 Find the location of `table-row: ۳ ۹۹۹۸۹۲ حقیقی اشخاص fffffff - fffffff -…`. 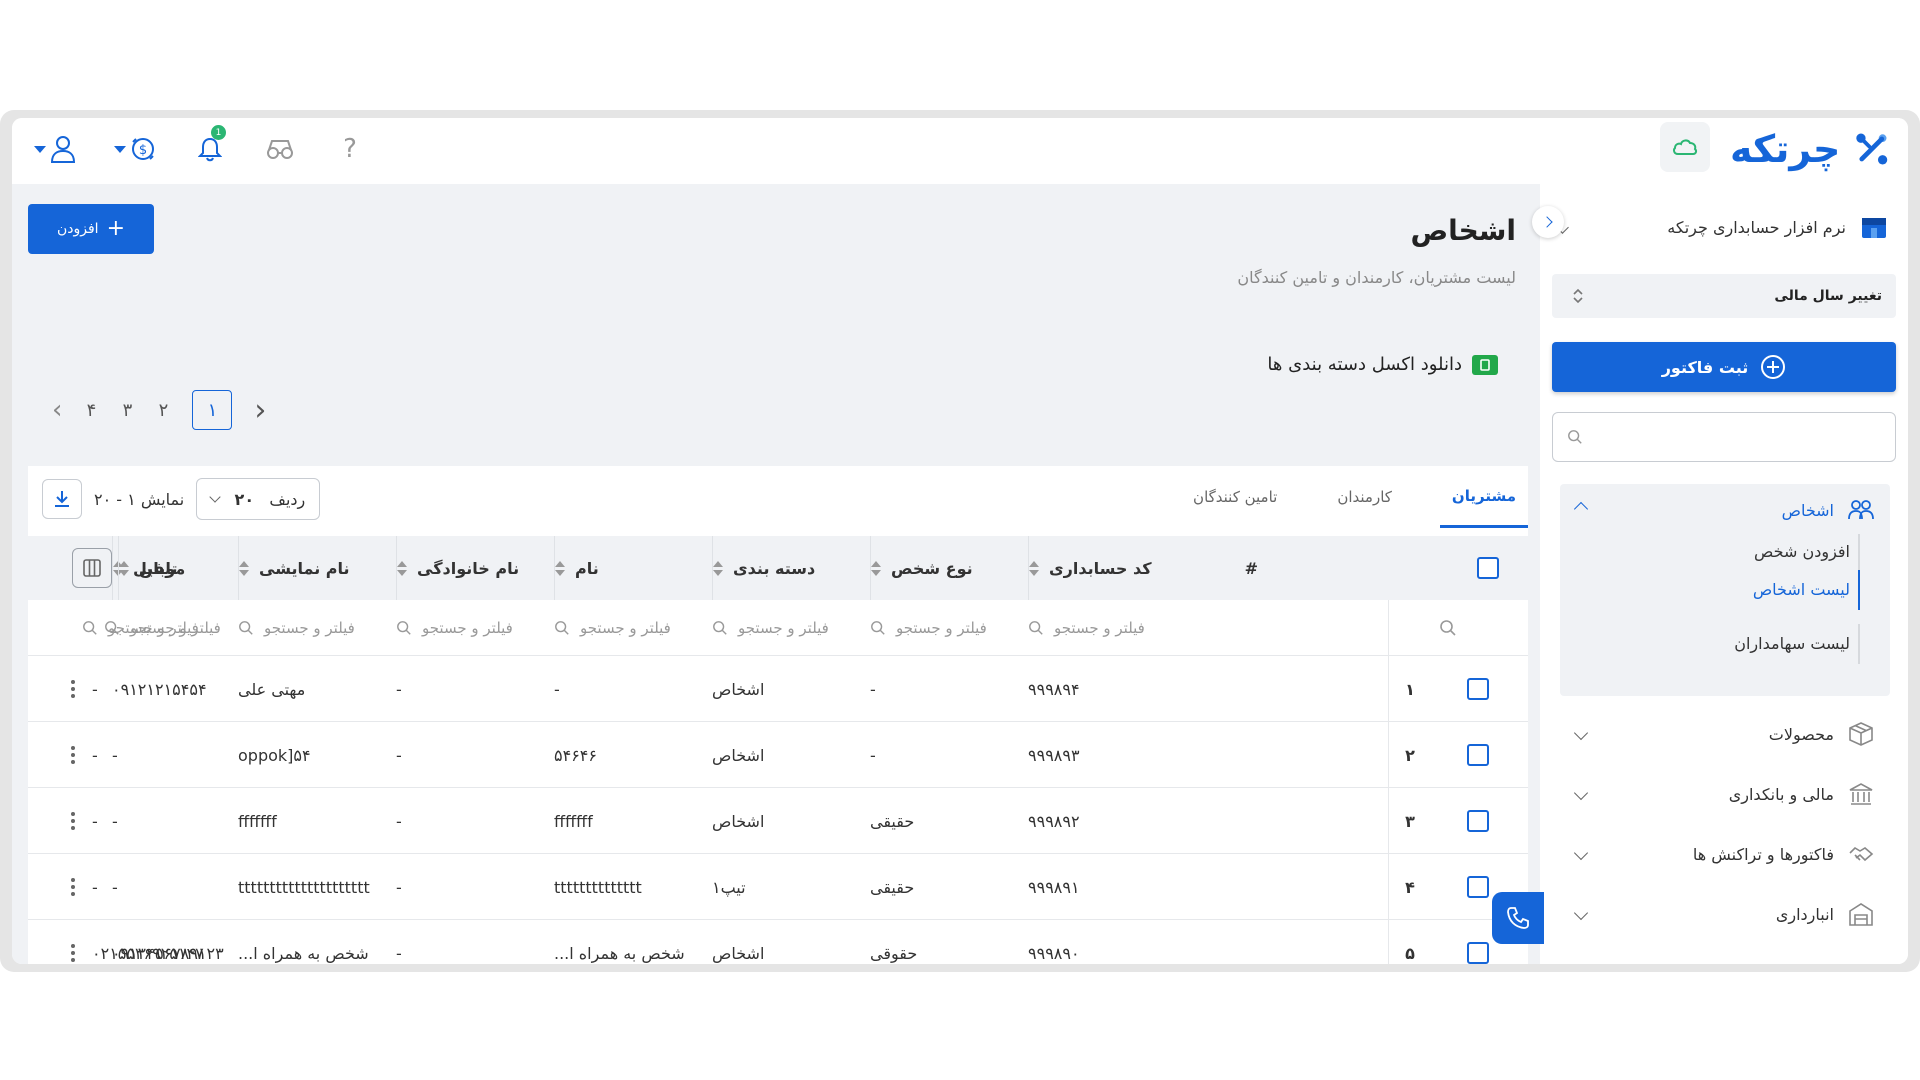

table-row: ۳ ۹۹۹۸۹۲ حقیقی اشخاص fffffff - fffffff -… is located at coordinates (778, 821).